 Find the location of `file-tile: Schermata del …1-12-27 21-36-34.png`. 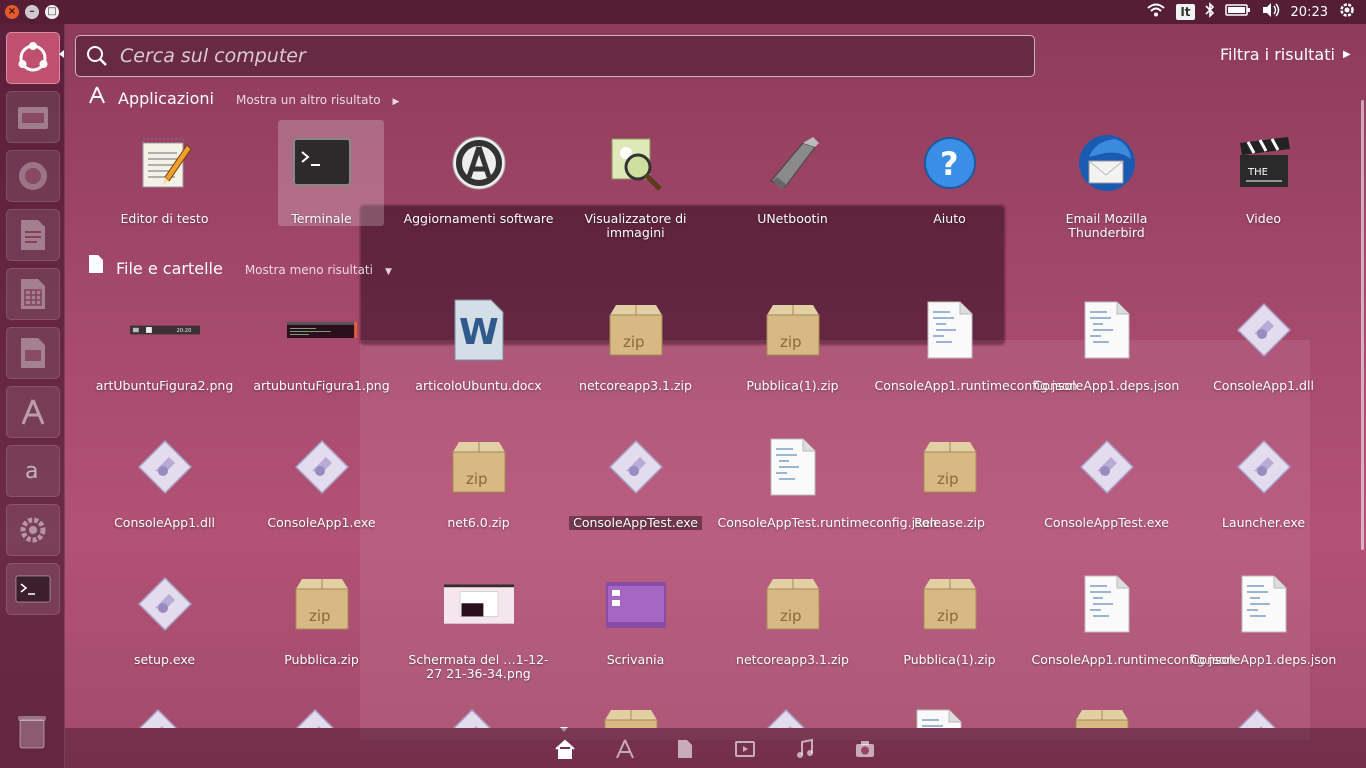

file-tile: Schermata del …1-12-27 21-36-34.png is located at coordinates (478, 625).